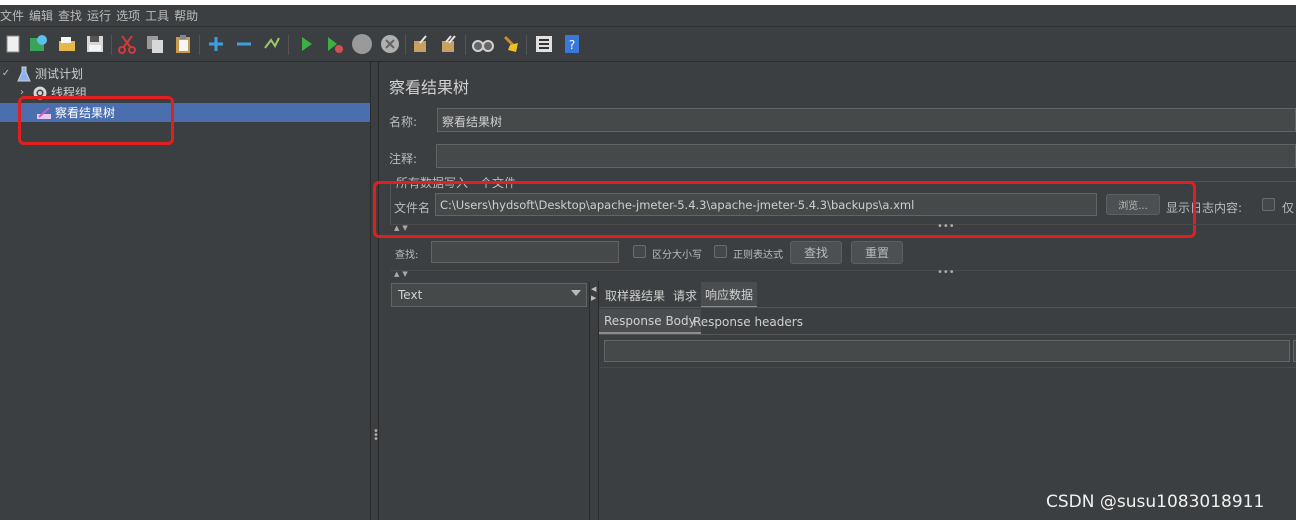 This screenshot has height=520, width=1296. What do you see at coordinates (334, 44) in the screenshot?
I see `start-no-pause-icon` at bounding box center [334, 44].